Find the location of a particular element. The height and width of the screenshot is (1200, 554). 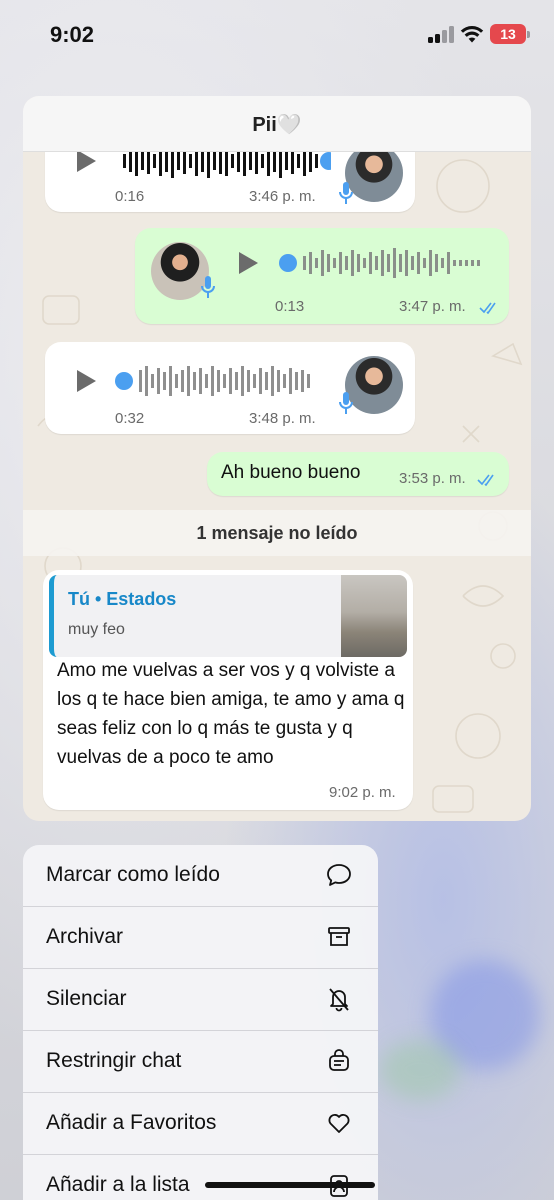

home-indicator is located at coordinates (290, 1185).